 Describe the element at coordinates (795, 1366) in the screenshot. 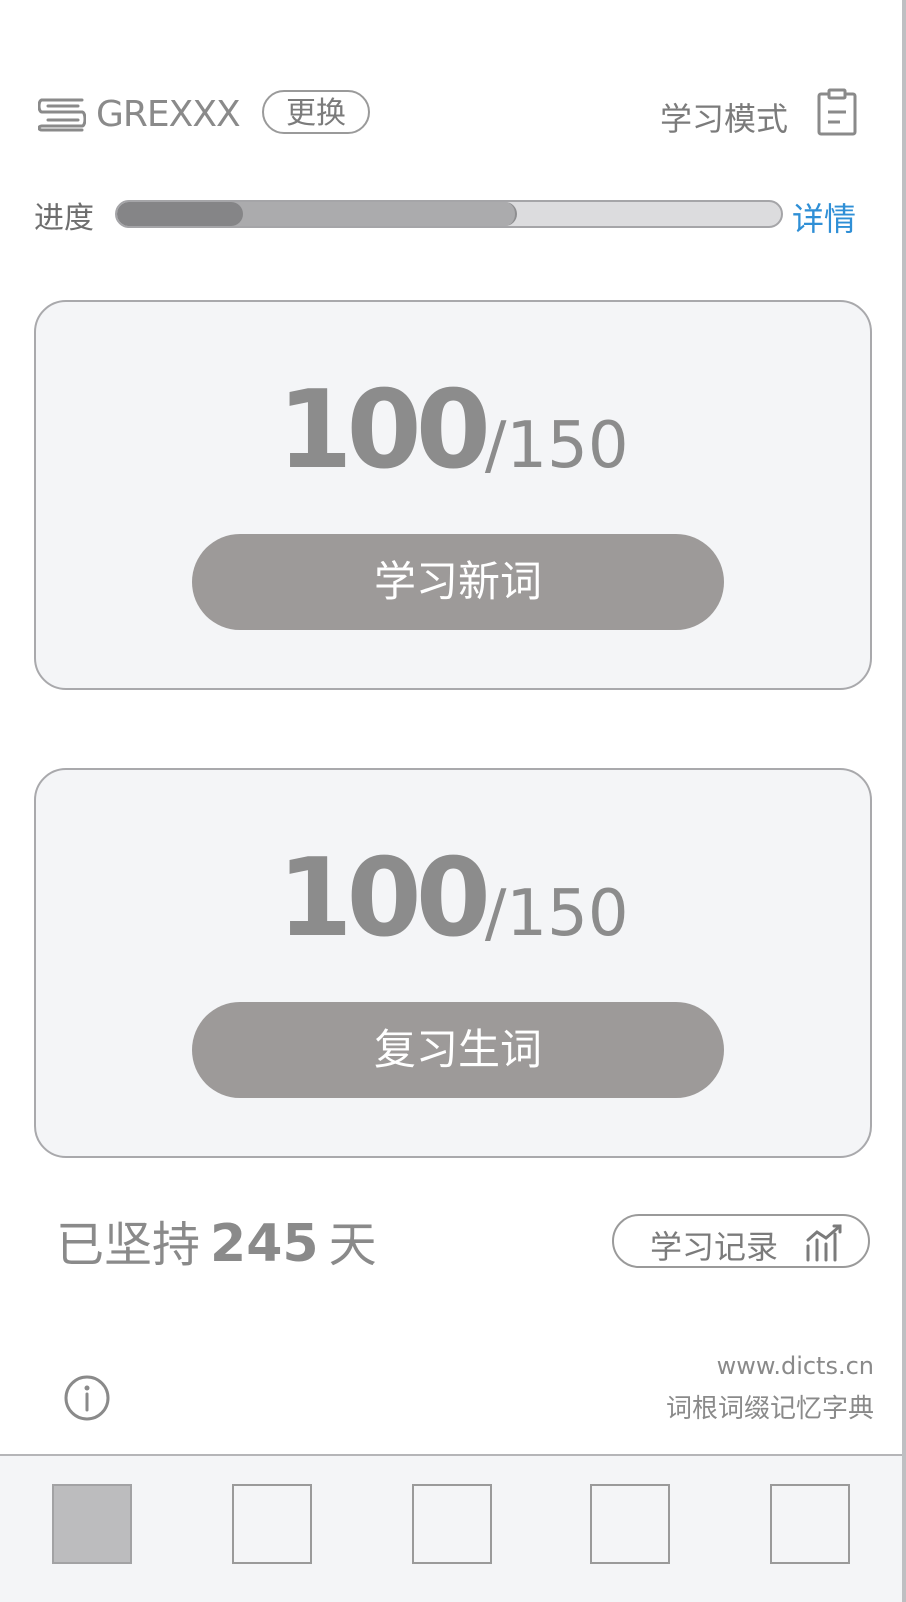

I see `site-url: www.dicts.cn` at that location.